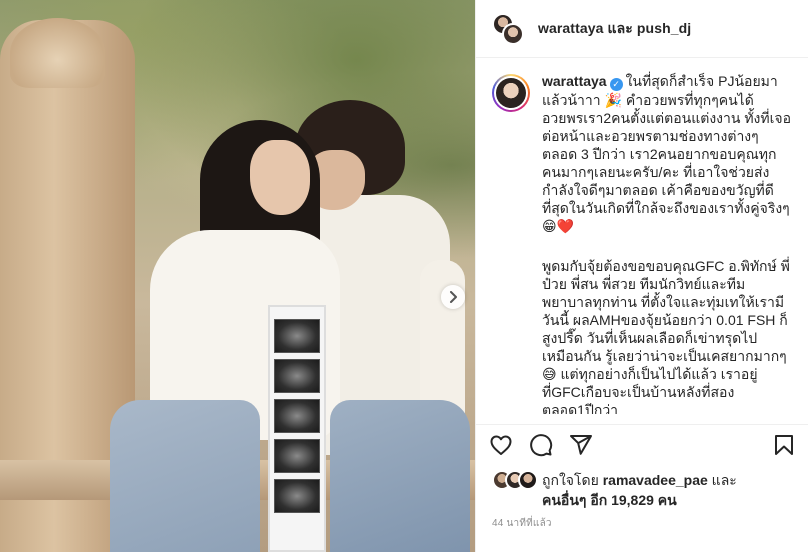 The width and height of the screenshot is (808, 552). I want to click on next-photo-button, so click(453, 297).